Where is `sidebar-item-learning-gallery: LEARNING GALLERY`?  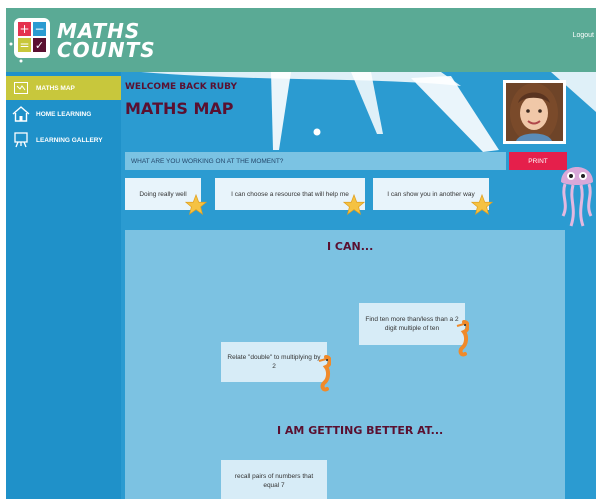 sidebar-item-learning-gallery: LEARNING GALLERY is located at coordinates (63, 140).